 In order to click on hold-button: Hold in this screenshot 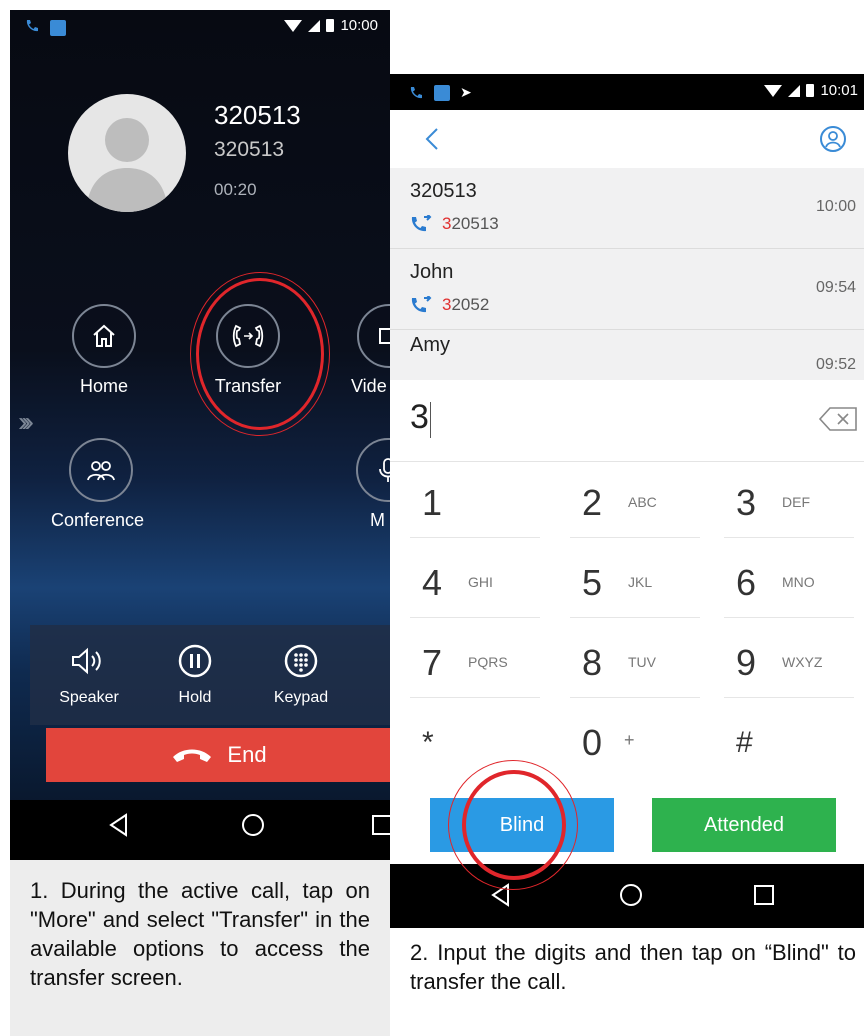, I will do `click(195, 673)`.